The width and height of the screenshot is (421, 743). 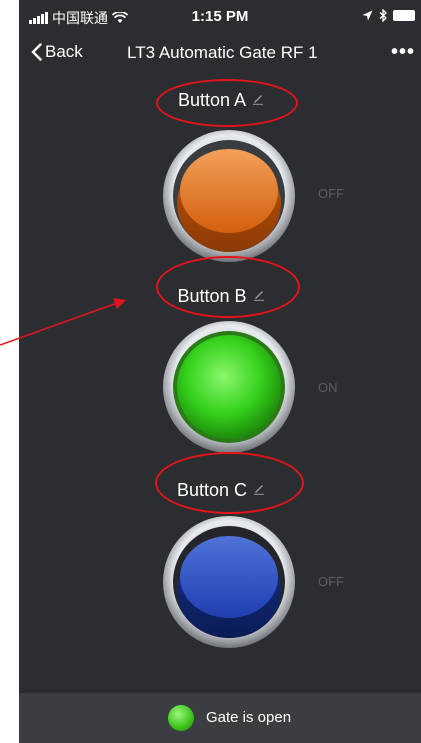 What do you see at coordinates (229, 387) in the screenshot?
I see `button-b-knob` at bounding box center [229, 387].